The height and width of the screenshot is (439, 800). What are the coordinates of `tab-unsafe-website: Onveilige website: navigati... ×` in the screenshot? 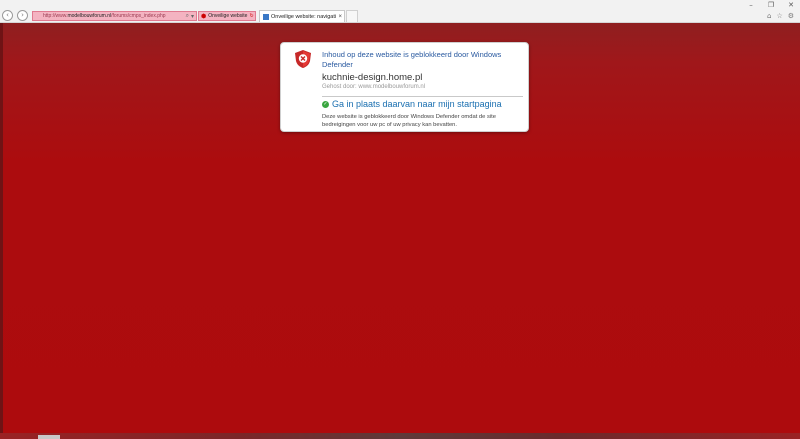 It's located at (302, 16).